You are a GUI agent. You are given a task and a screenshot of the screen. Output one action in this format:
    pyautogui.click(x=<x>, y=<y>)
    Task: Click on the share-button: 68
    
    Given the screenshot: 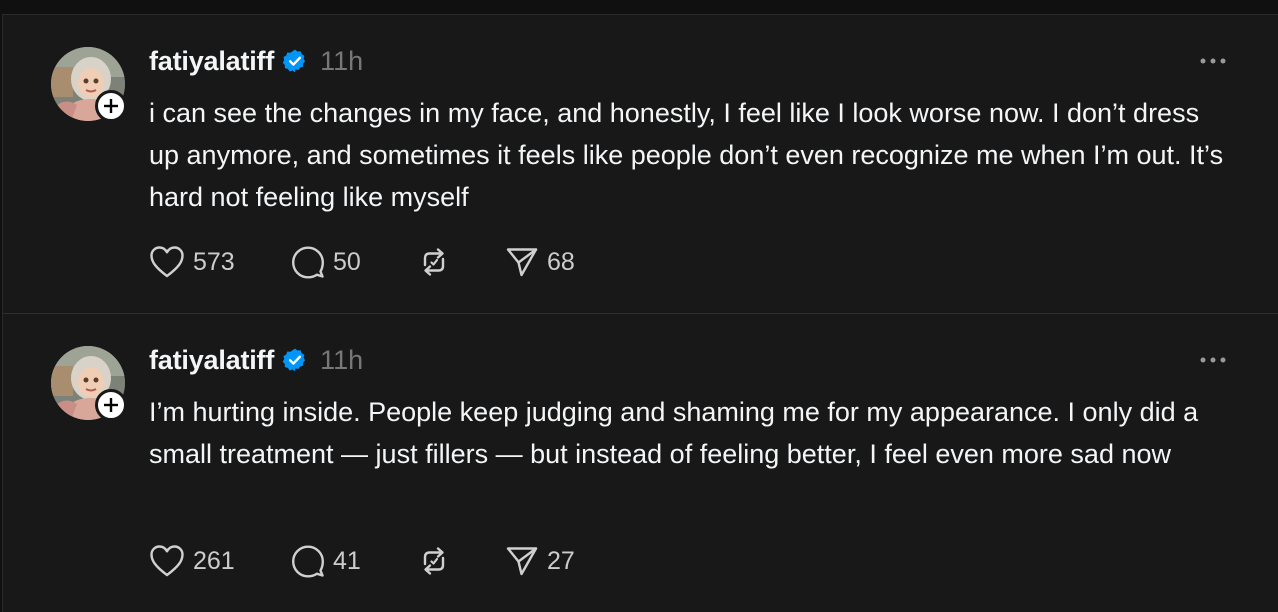 What is the action you would take?
    pyautogui.click(x=540, y=262)
    